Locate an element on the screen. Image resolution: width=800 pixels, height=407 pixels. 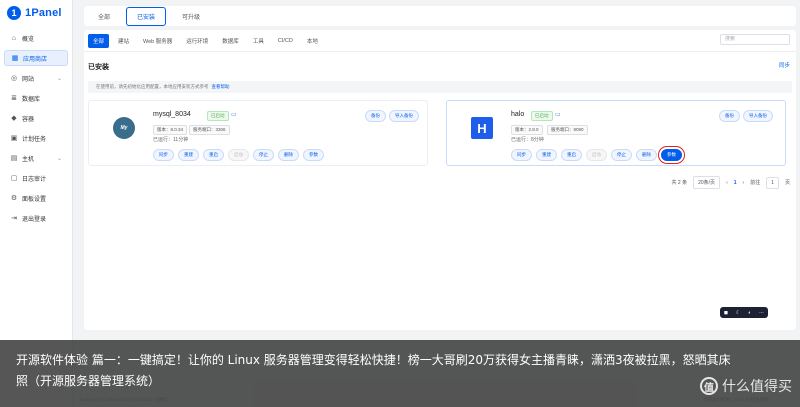
category-website: 建站 is located at coordinates (123, 41).